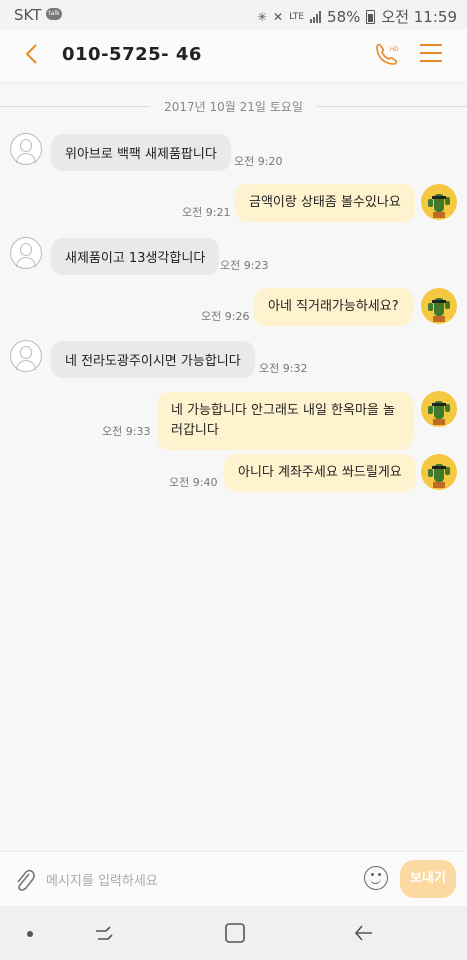  I want to click on back-arrow-icon, so click(32, 54).